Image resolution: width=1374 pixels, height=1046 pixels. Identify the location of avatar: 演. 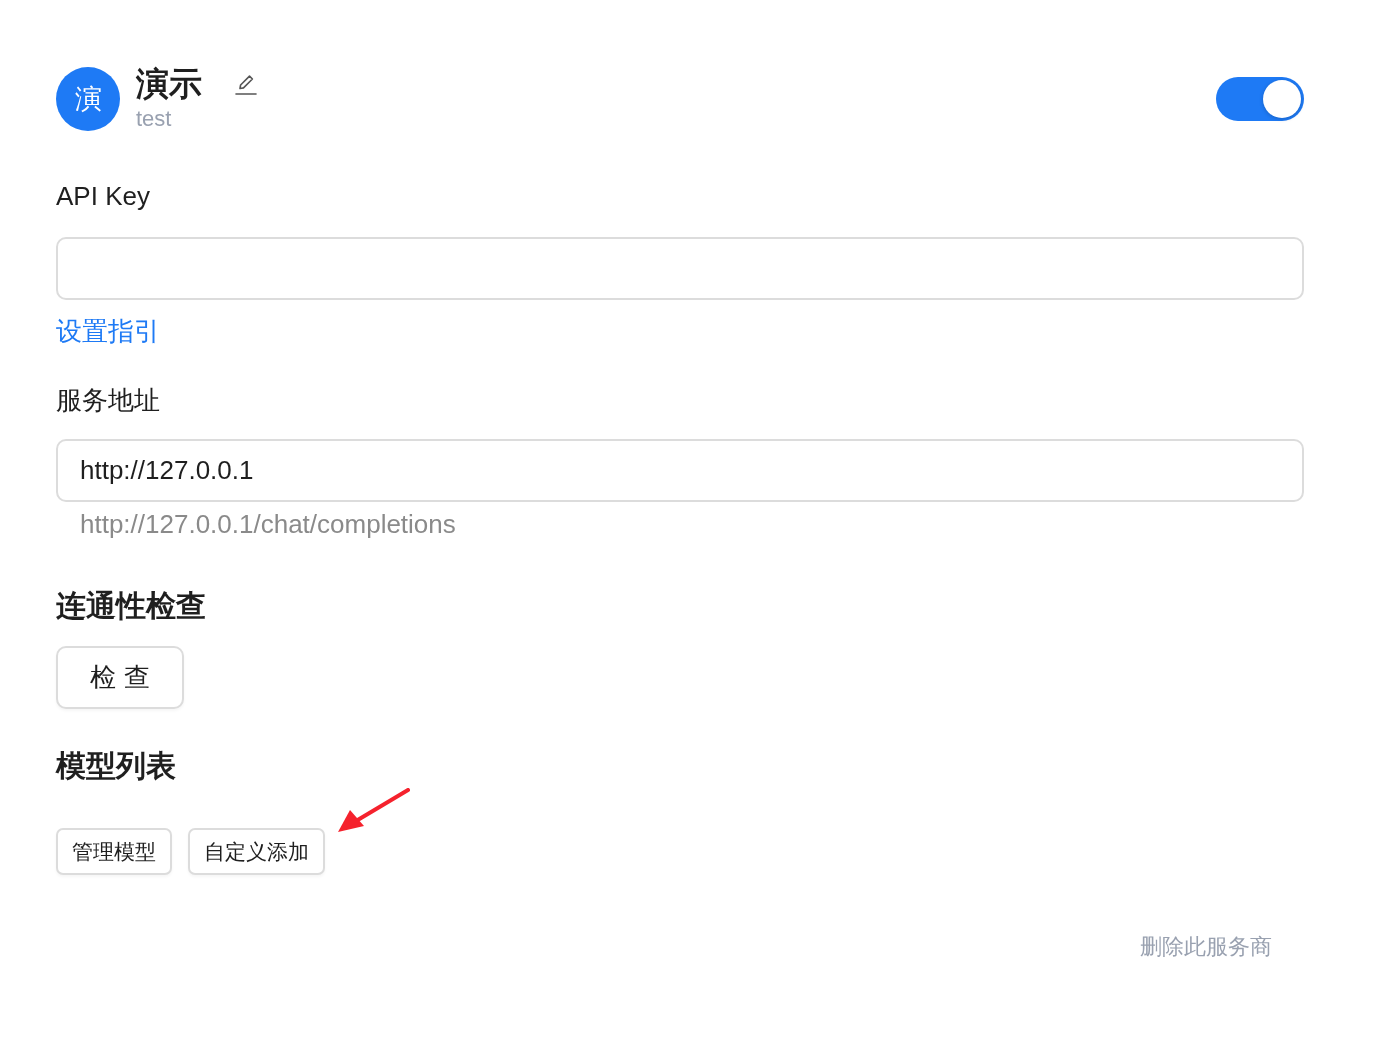
(88, 99).